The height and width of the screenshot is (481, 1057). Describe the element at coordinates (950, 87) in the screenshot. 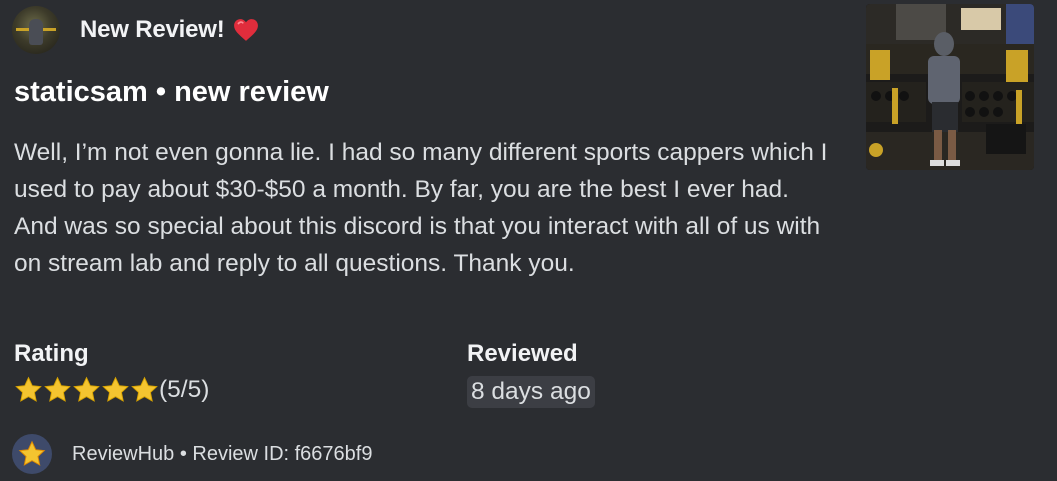

I see `gym-photo-thumbnail` at that location.